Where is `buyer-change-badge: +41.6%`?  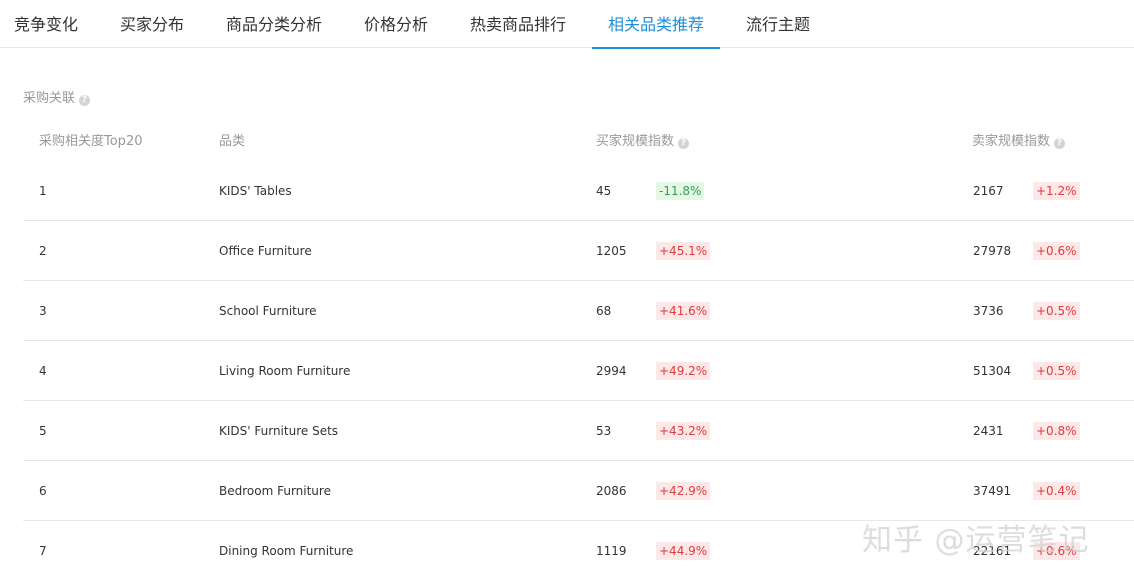
buyer-change-badge: +41.6% is located at coordinates (683, 311).